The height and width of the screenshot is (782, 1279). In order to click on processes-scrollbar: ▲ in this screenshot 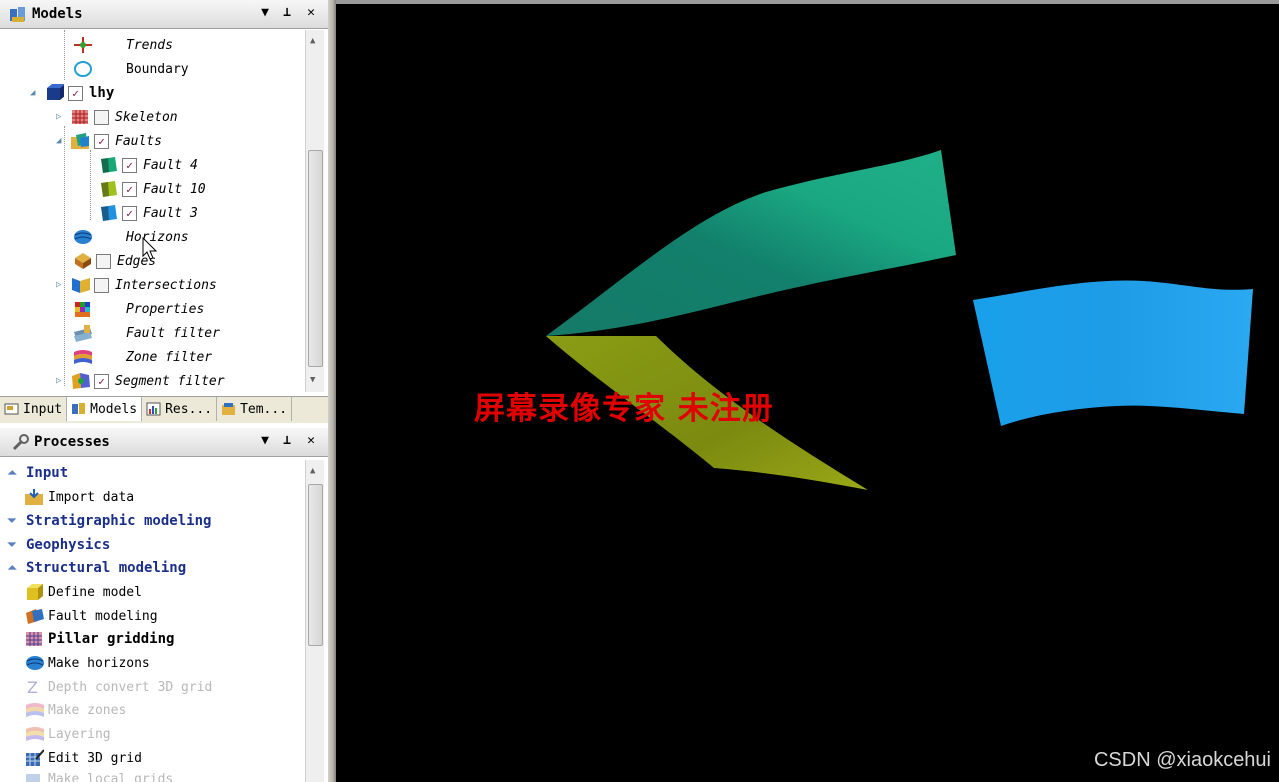, I will do `click(314, 621)`.